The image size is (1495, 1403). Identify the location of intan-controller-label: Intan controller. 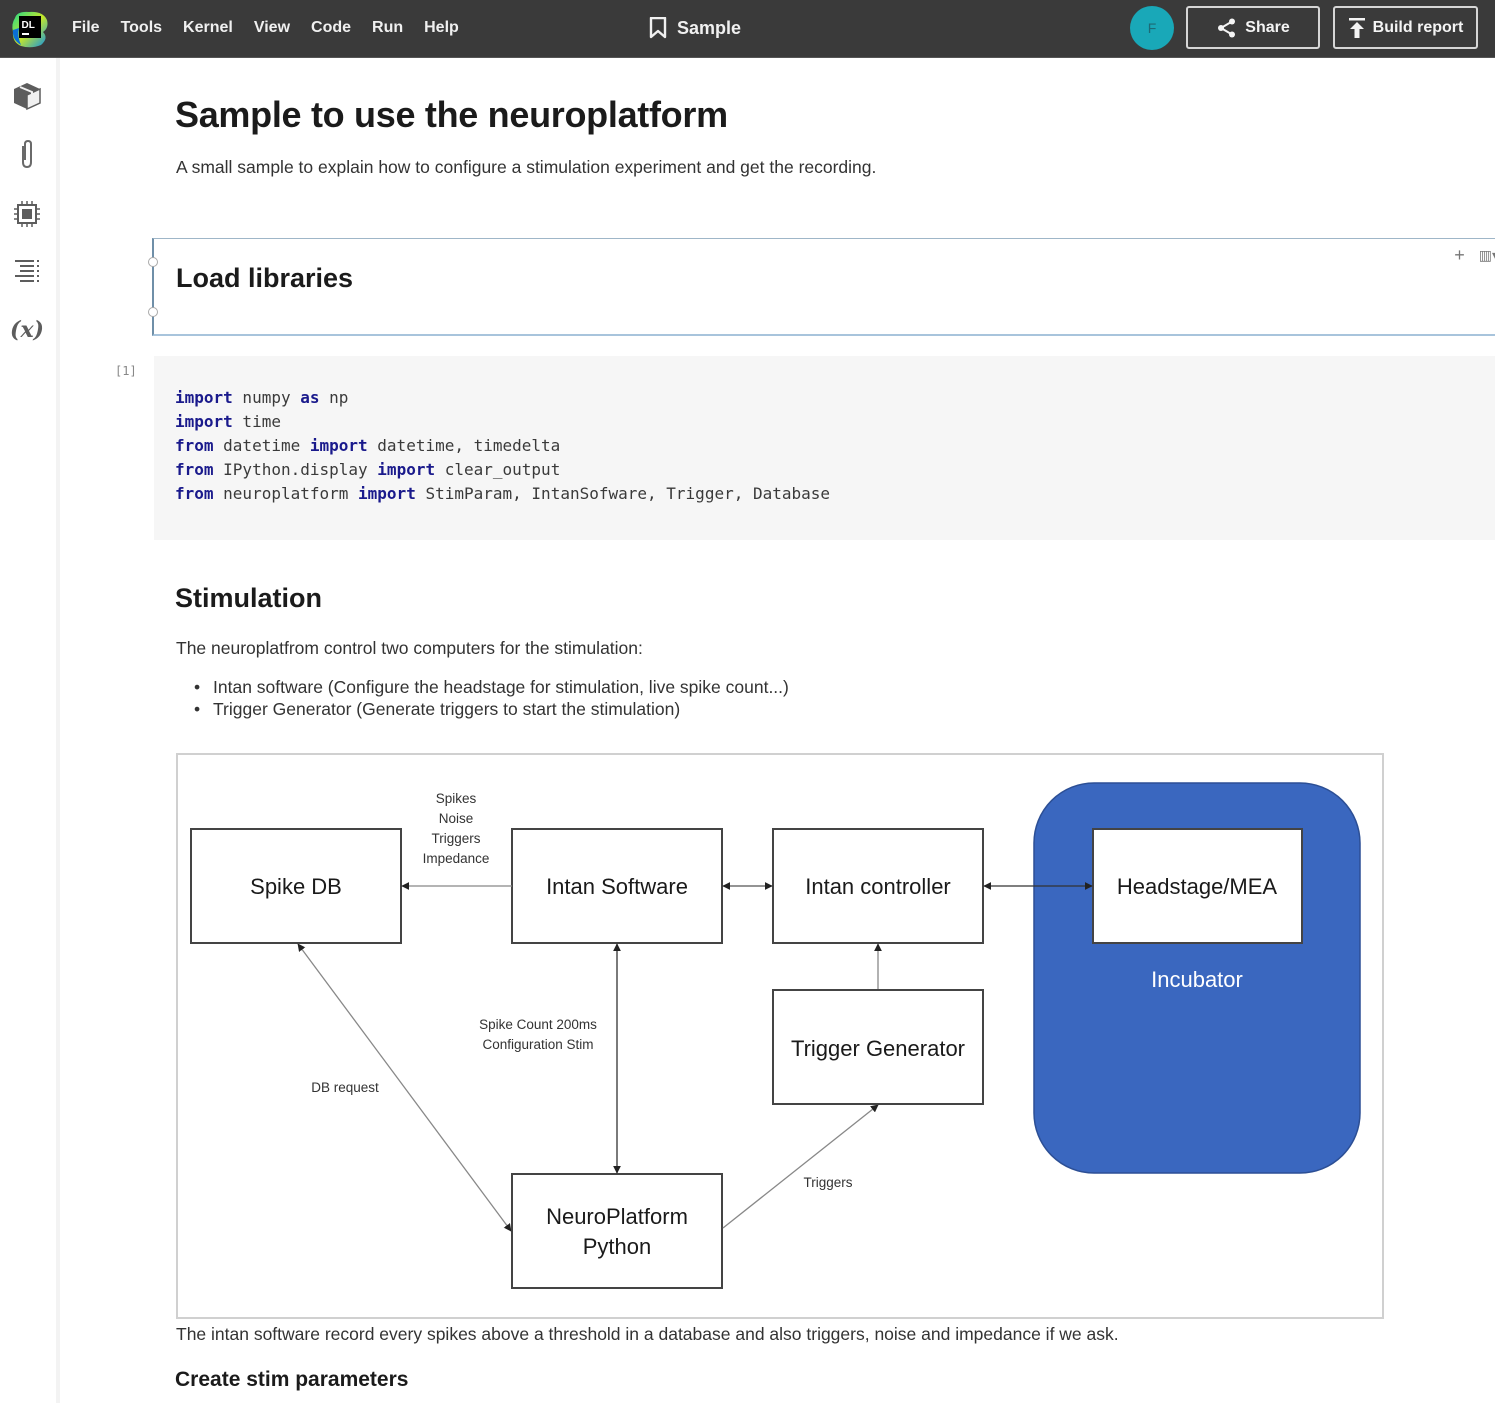
(878, 886).